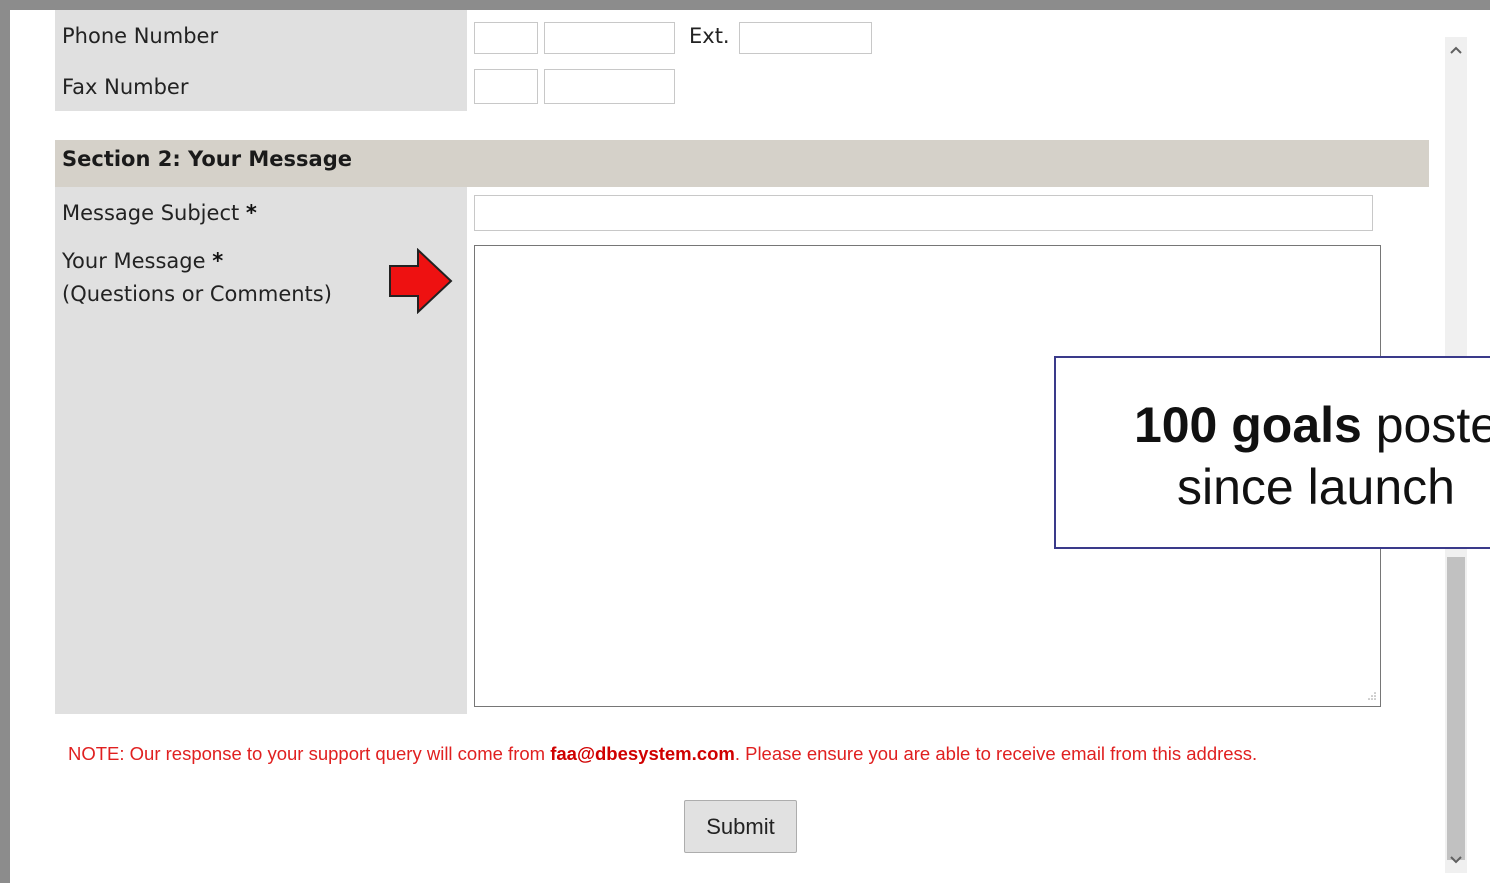 Image resolution: width=1490 pixels, height=883 pixels. What do you see at coordinates (506, 86) in the screenshot?
I see `fax-area-code-input` at bounding box center [506, 86].